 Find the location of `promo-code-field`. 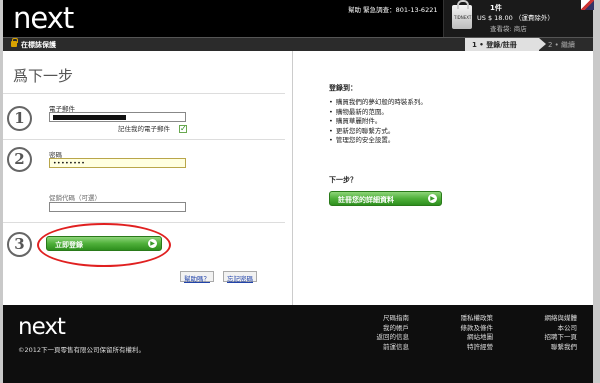

promo-code-field is located at coordinates (117, 207).